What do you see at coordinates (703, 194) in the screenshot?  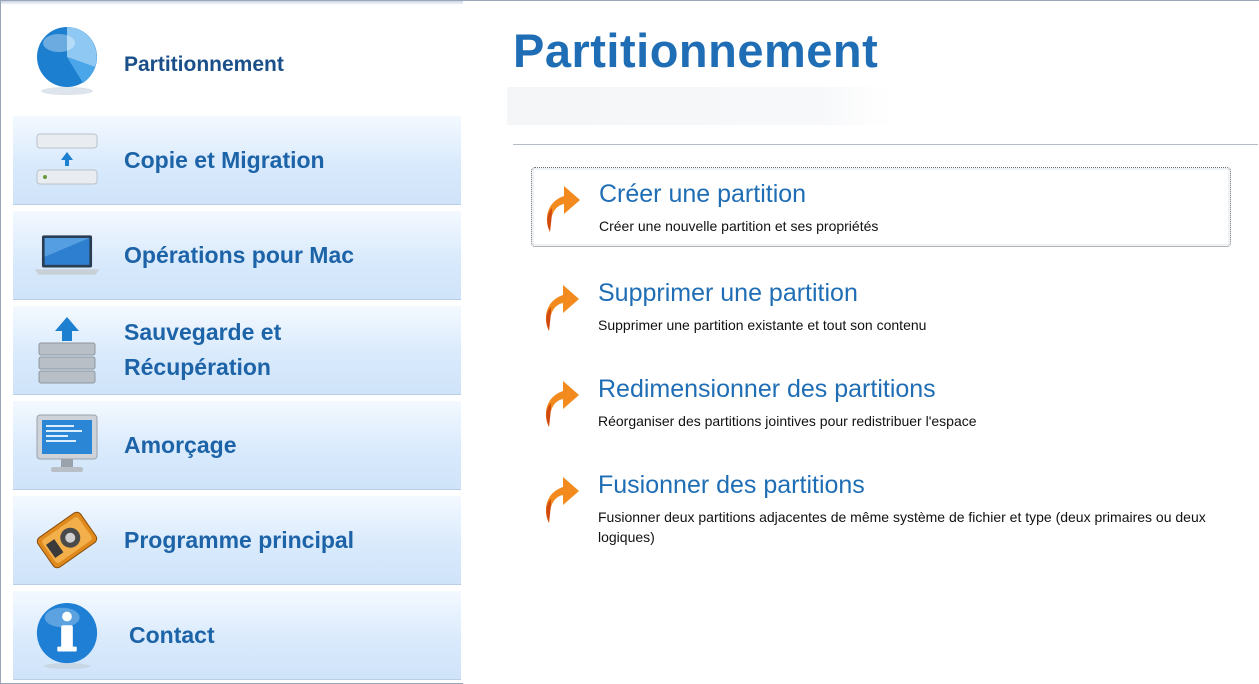 I see `action-title: Créer une partition` at bounding box center [703, 194].